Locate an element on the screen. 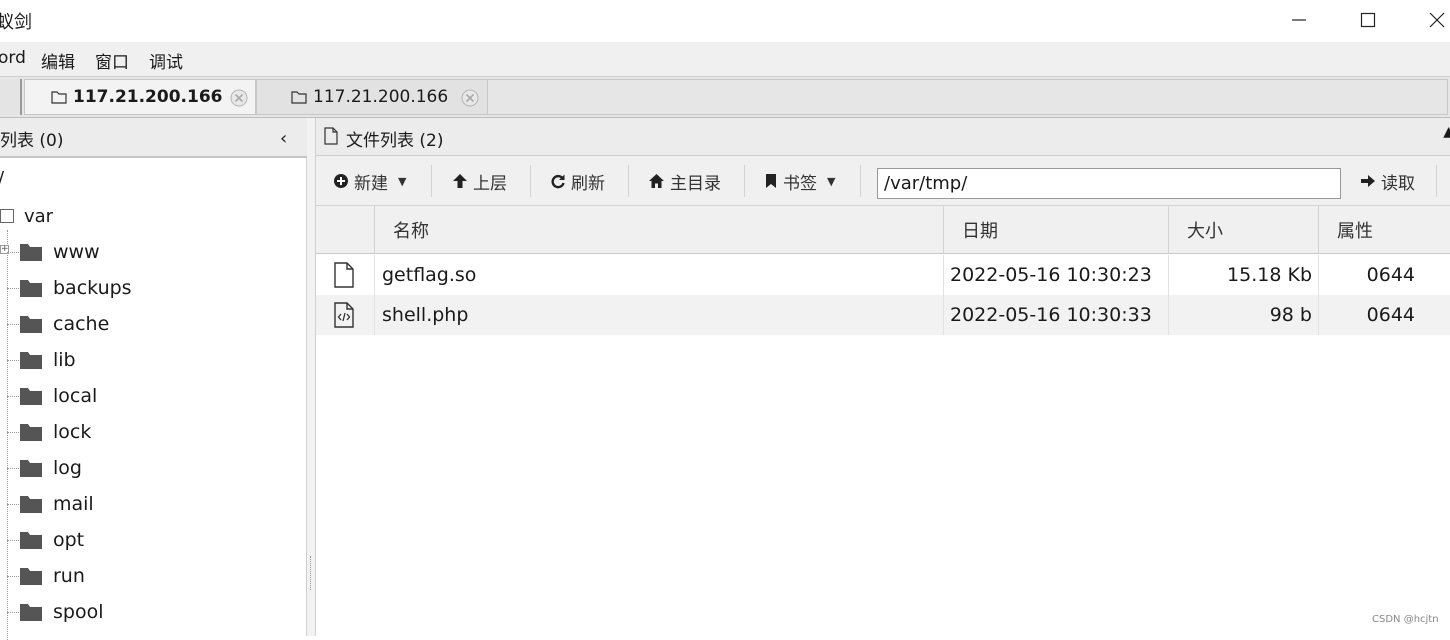  plus-circle-icon is located at coordinates (341, 181).